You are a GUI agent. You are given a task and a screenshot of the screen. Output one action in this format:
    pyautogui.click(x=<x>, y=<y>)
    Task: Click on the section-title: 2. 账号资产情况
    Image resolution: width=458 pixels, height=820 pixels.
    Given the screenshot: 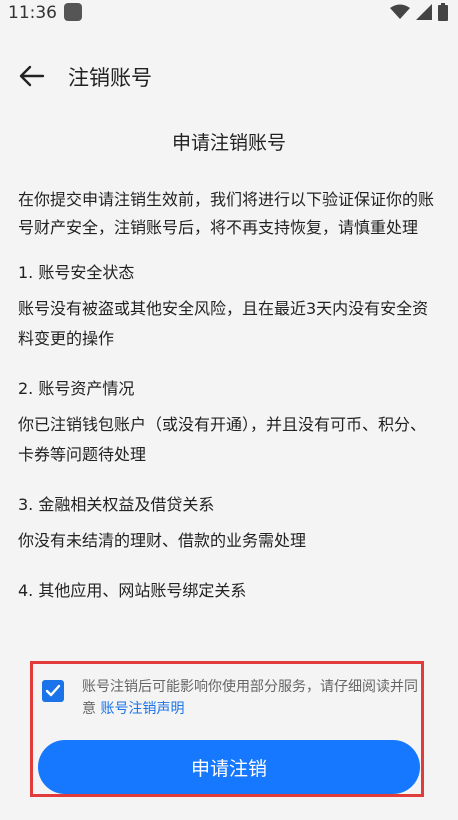 What is the action you would take?
    pyautogui.click(x=76, y=388)
    